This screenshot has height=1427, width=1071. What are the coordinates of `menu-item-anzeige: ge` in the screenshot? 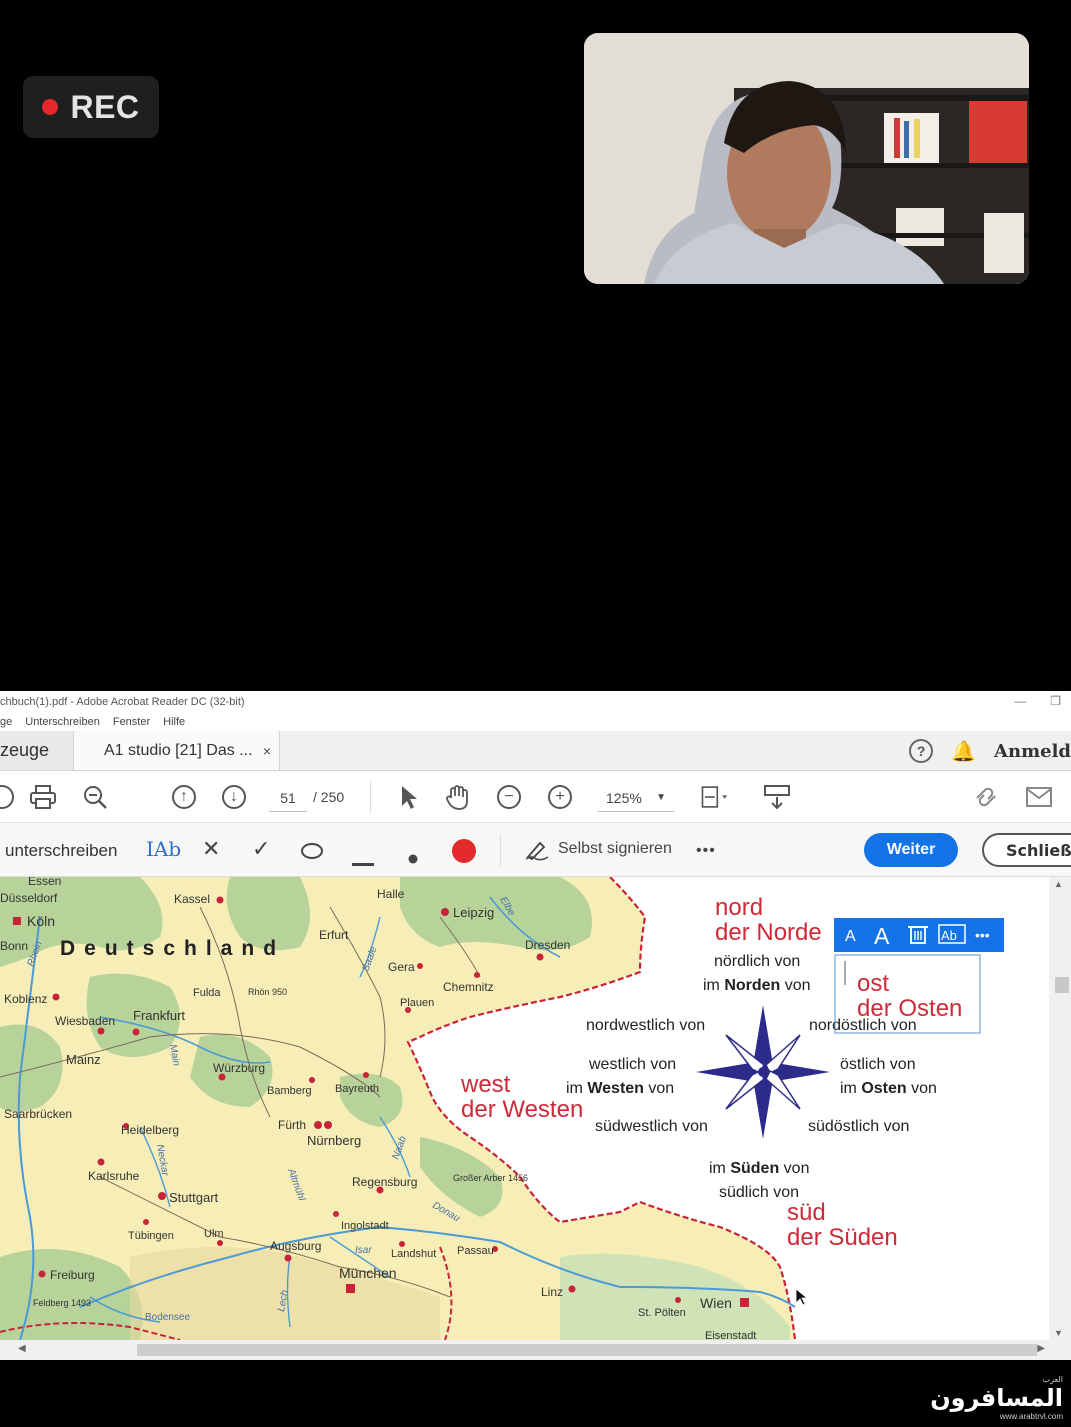 It's located at (6, 722).